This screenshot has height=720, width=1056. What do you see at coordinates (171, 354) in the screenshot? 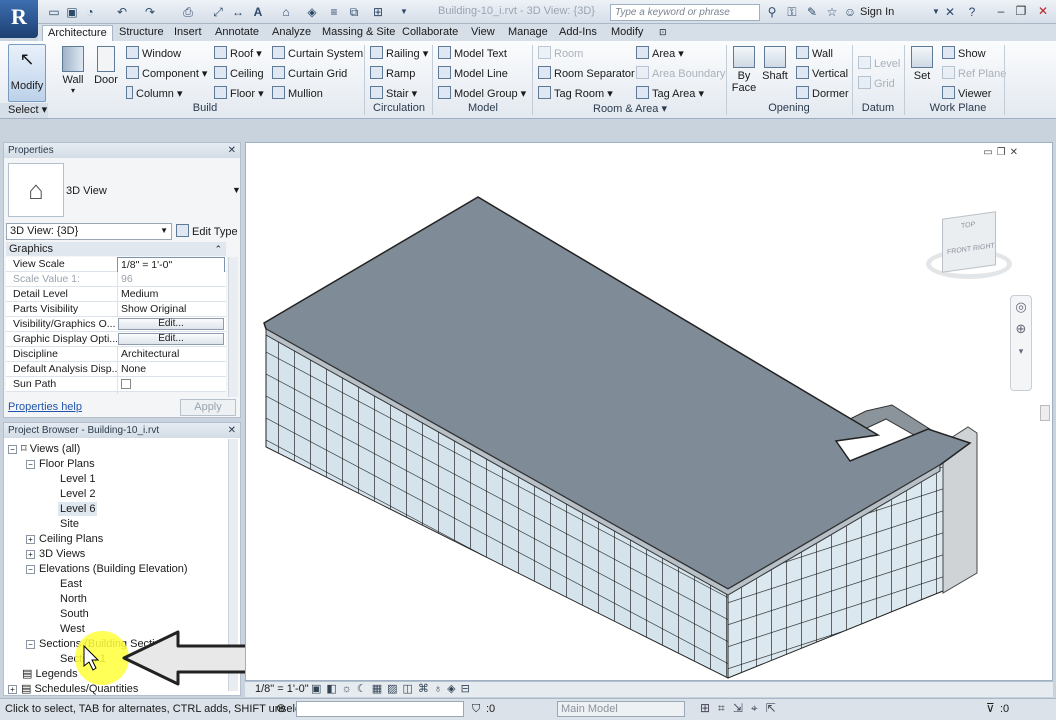
I see `prop-value: Architectural` at bounding box center [171, 354].